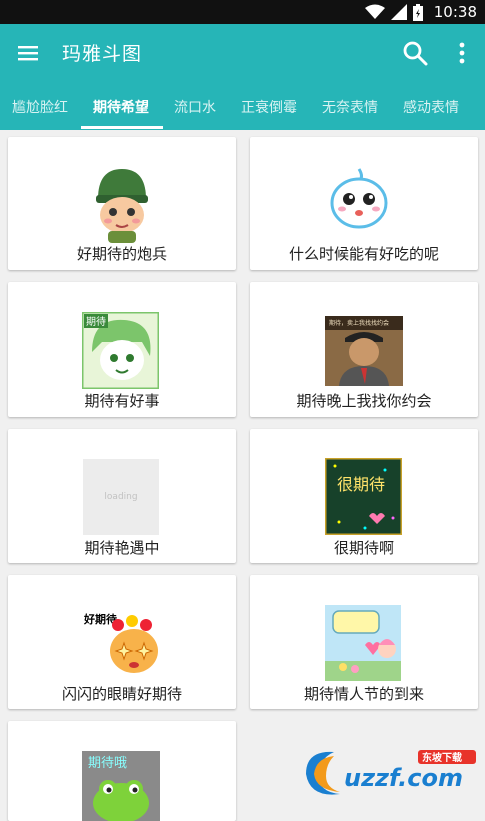 This screenshot has height=821, width=485. I want to click on anime-girl-sticker-image: 期待, so click(120, 350).